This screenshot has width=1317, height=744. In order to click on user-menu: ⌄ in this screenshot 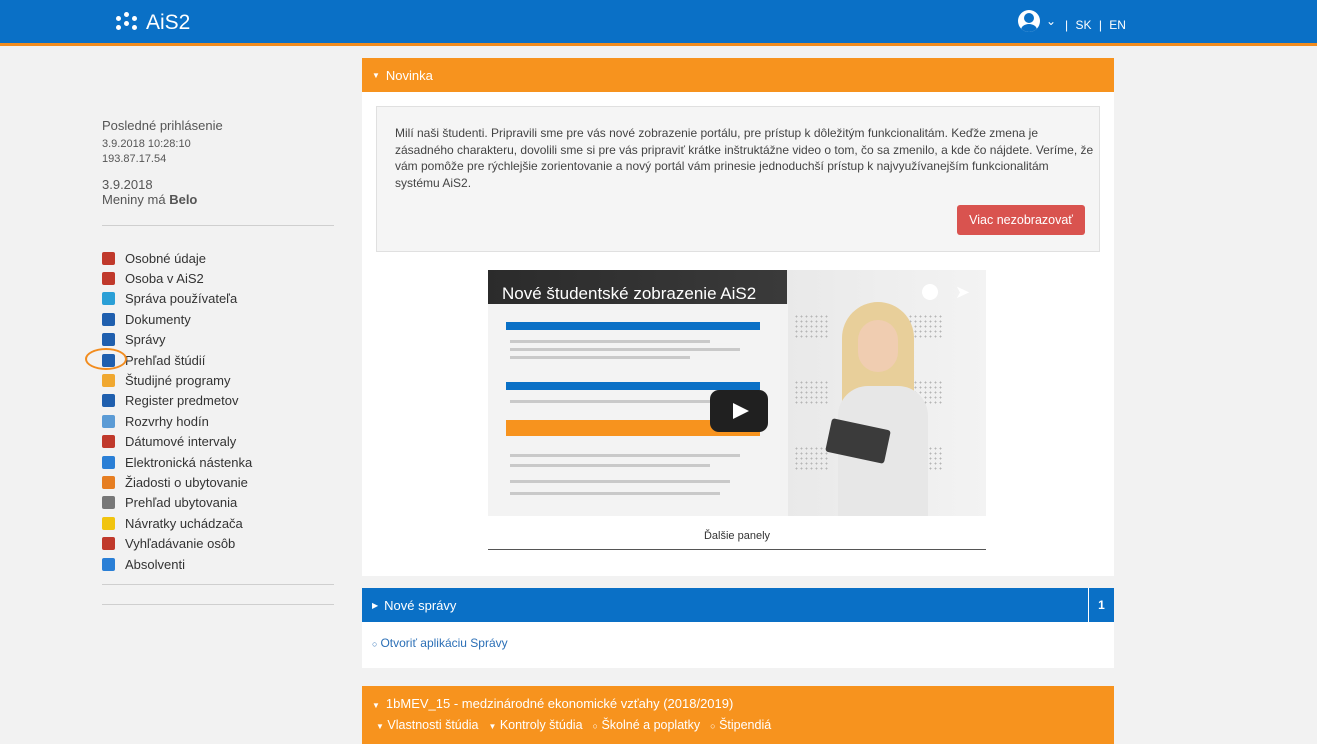, I will do `click(1037, 21)`.